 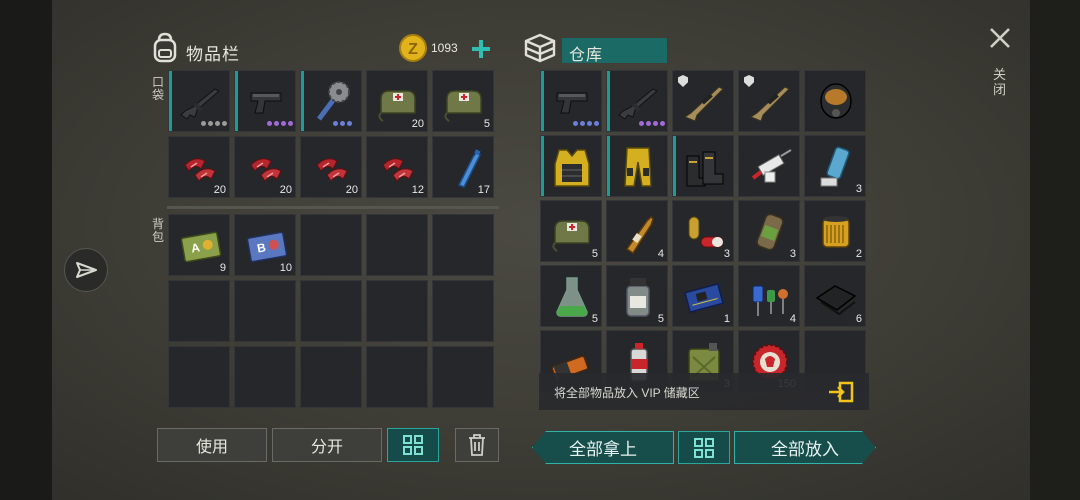 What do you see at coordinates (1000, 62) in the screenshot?
I see `close-button: 关闭` at bounding box center [1000, 62].